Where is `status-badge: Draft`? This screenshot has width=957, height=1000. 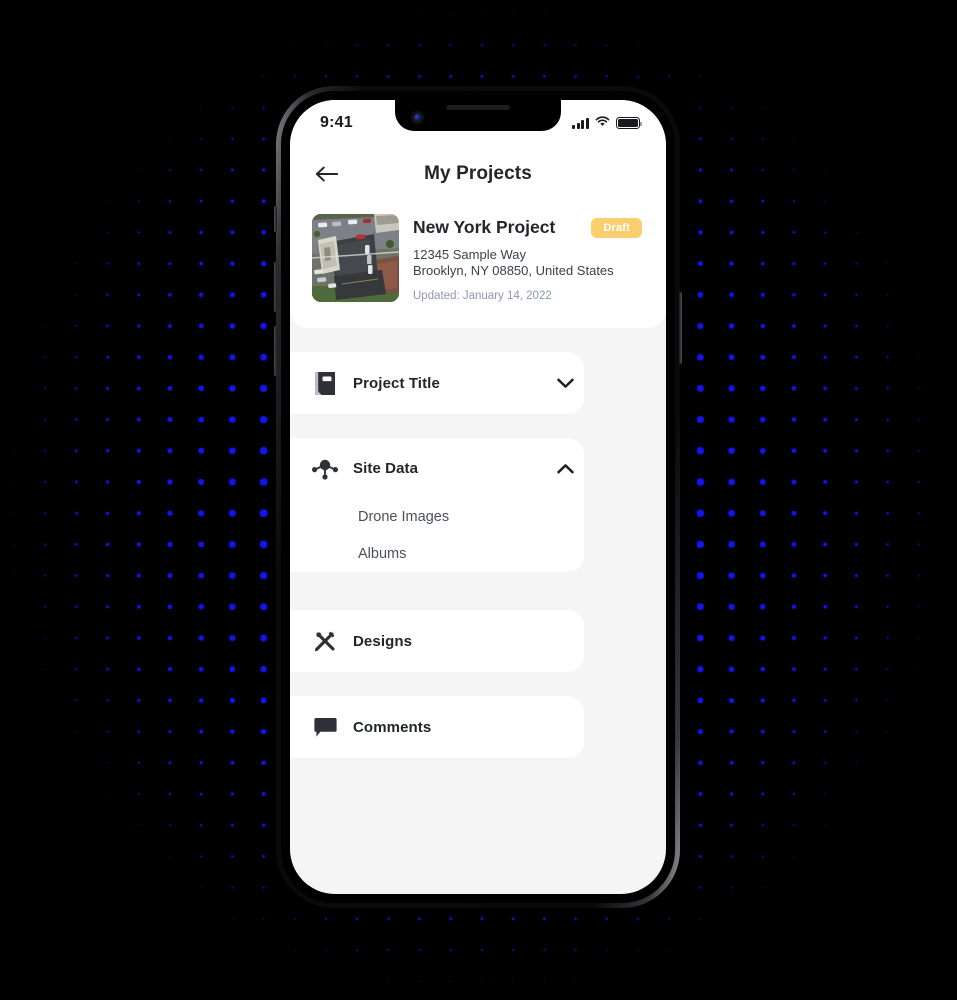 status-badge: Draft is located at coordinates (616, 228).